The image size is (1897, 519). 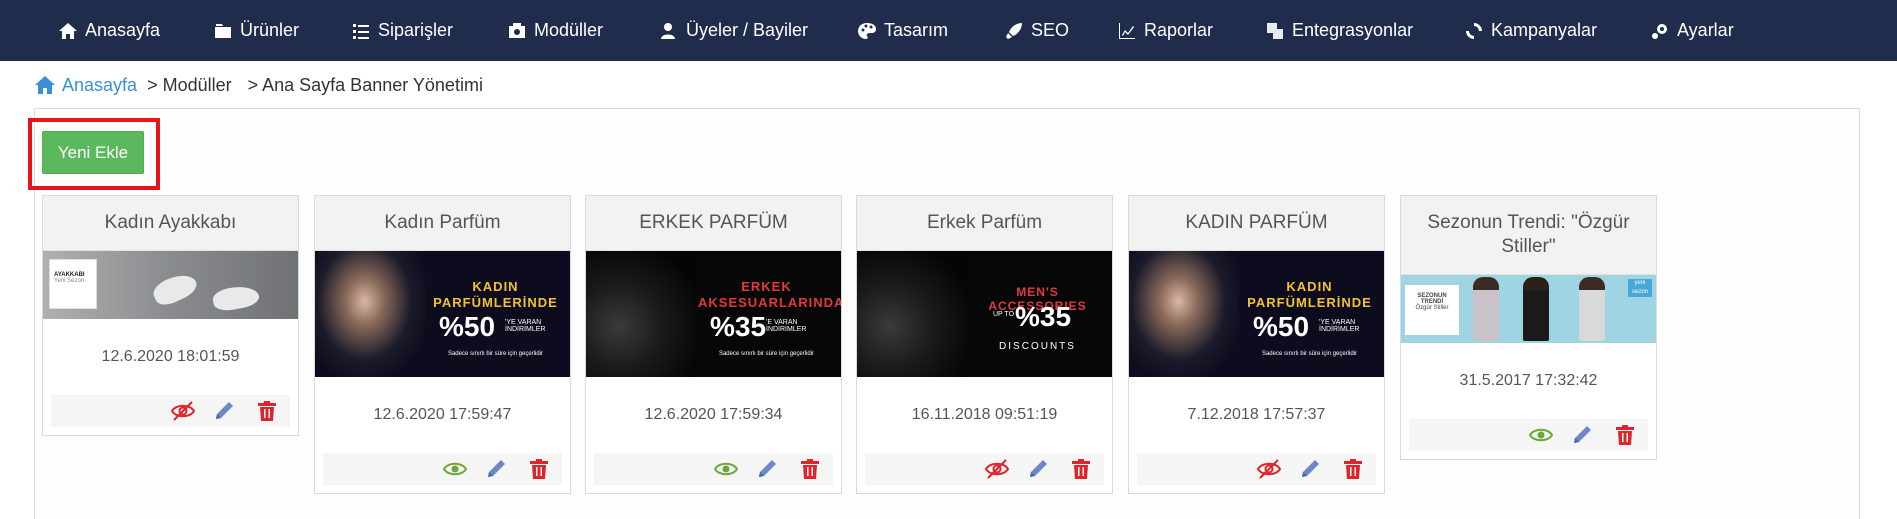 I want to click on banner-text: 'E VARAN İNDİRİMLER, so click(x=786, y=326).